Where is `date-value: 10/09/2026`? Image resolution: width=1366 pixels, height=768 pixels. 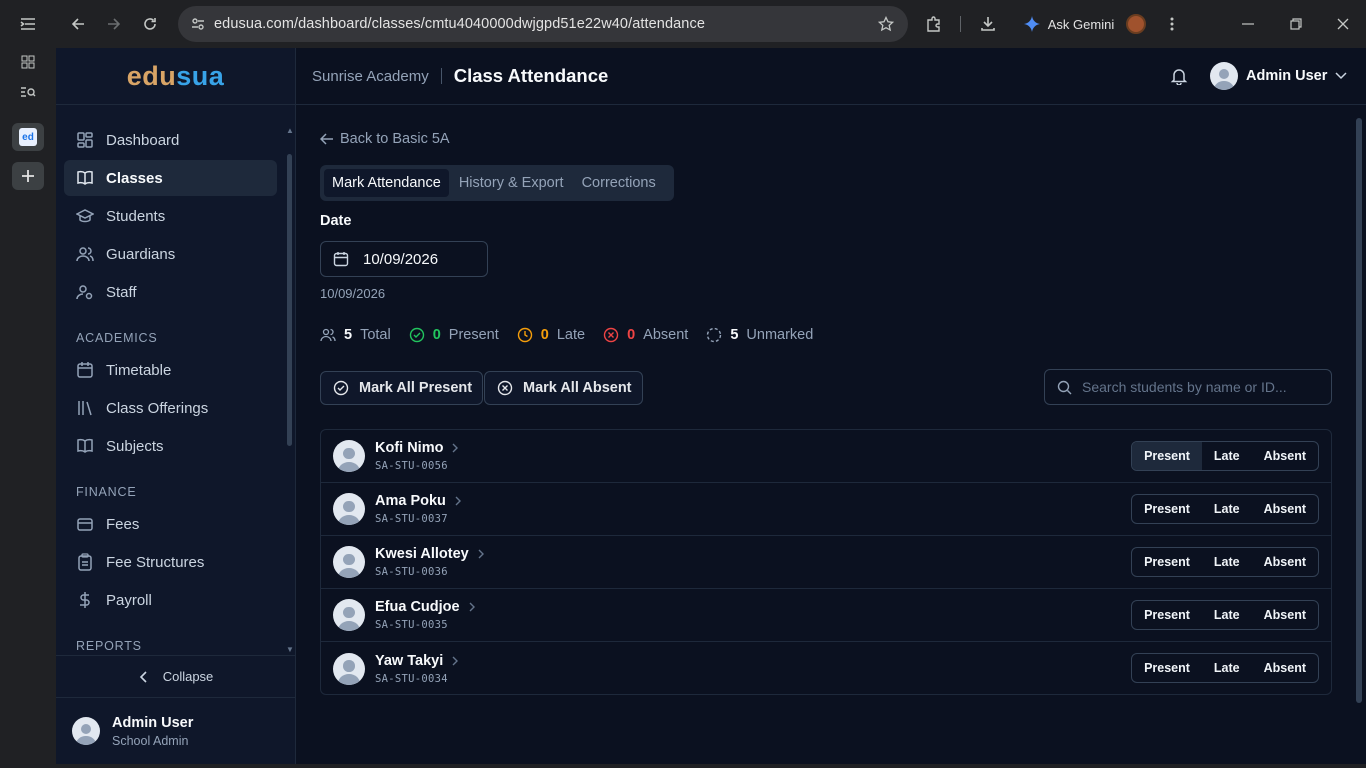 date-value: 10/09/2026 is located at coordinates (401, 259).